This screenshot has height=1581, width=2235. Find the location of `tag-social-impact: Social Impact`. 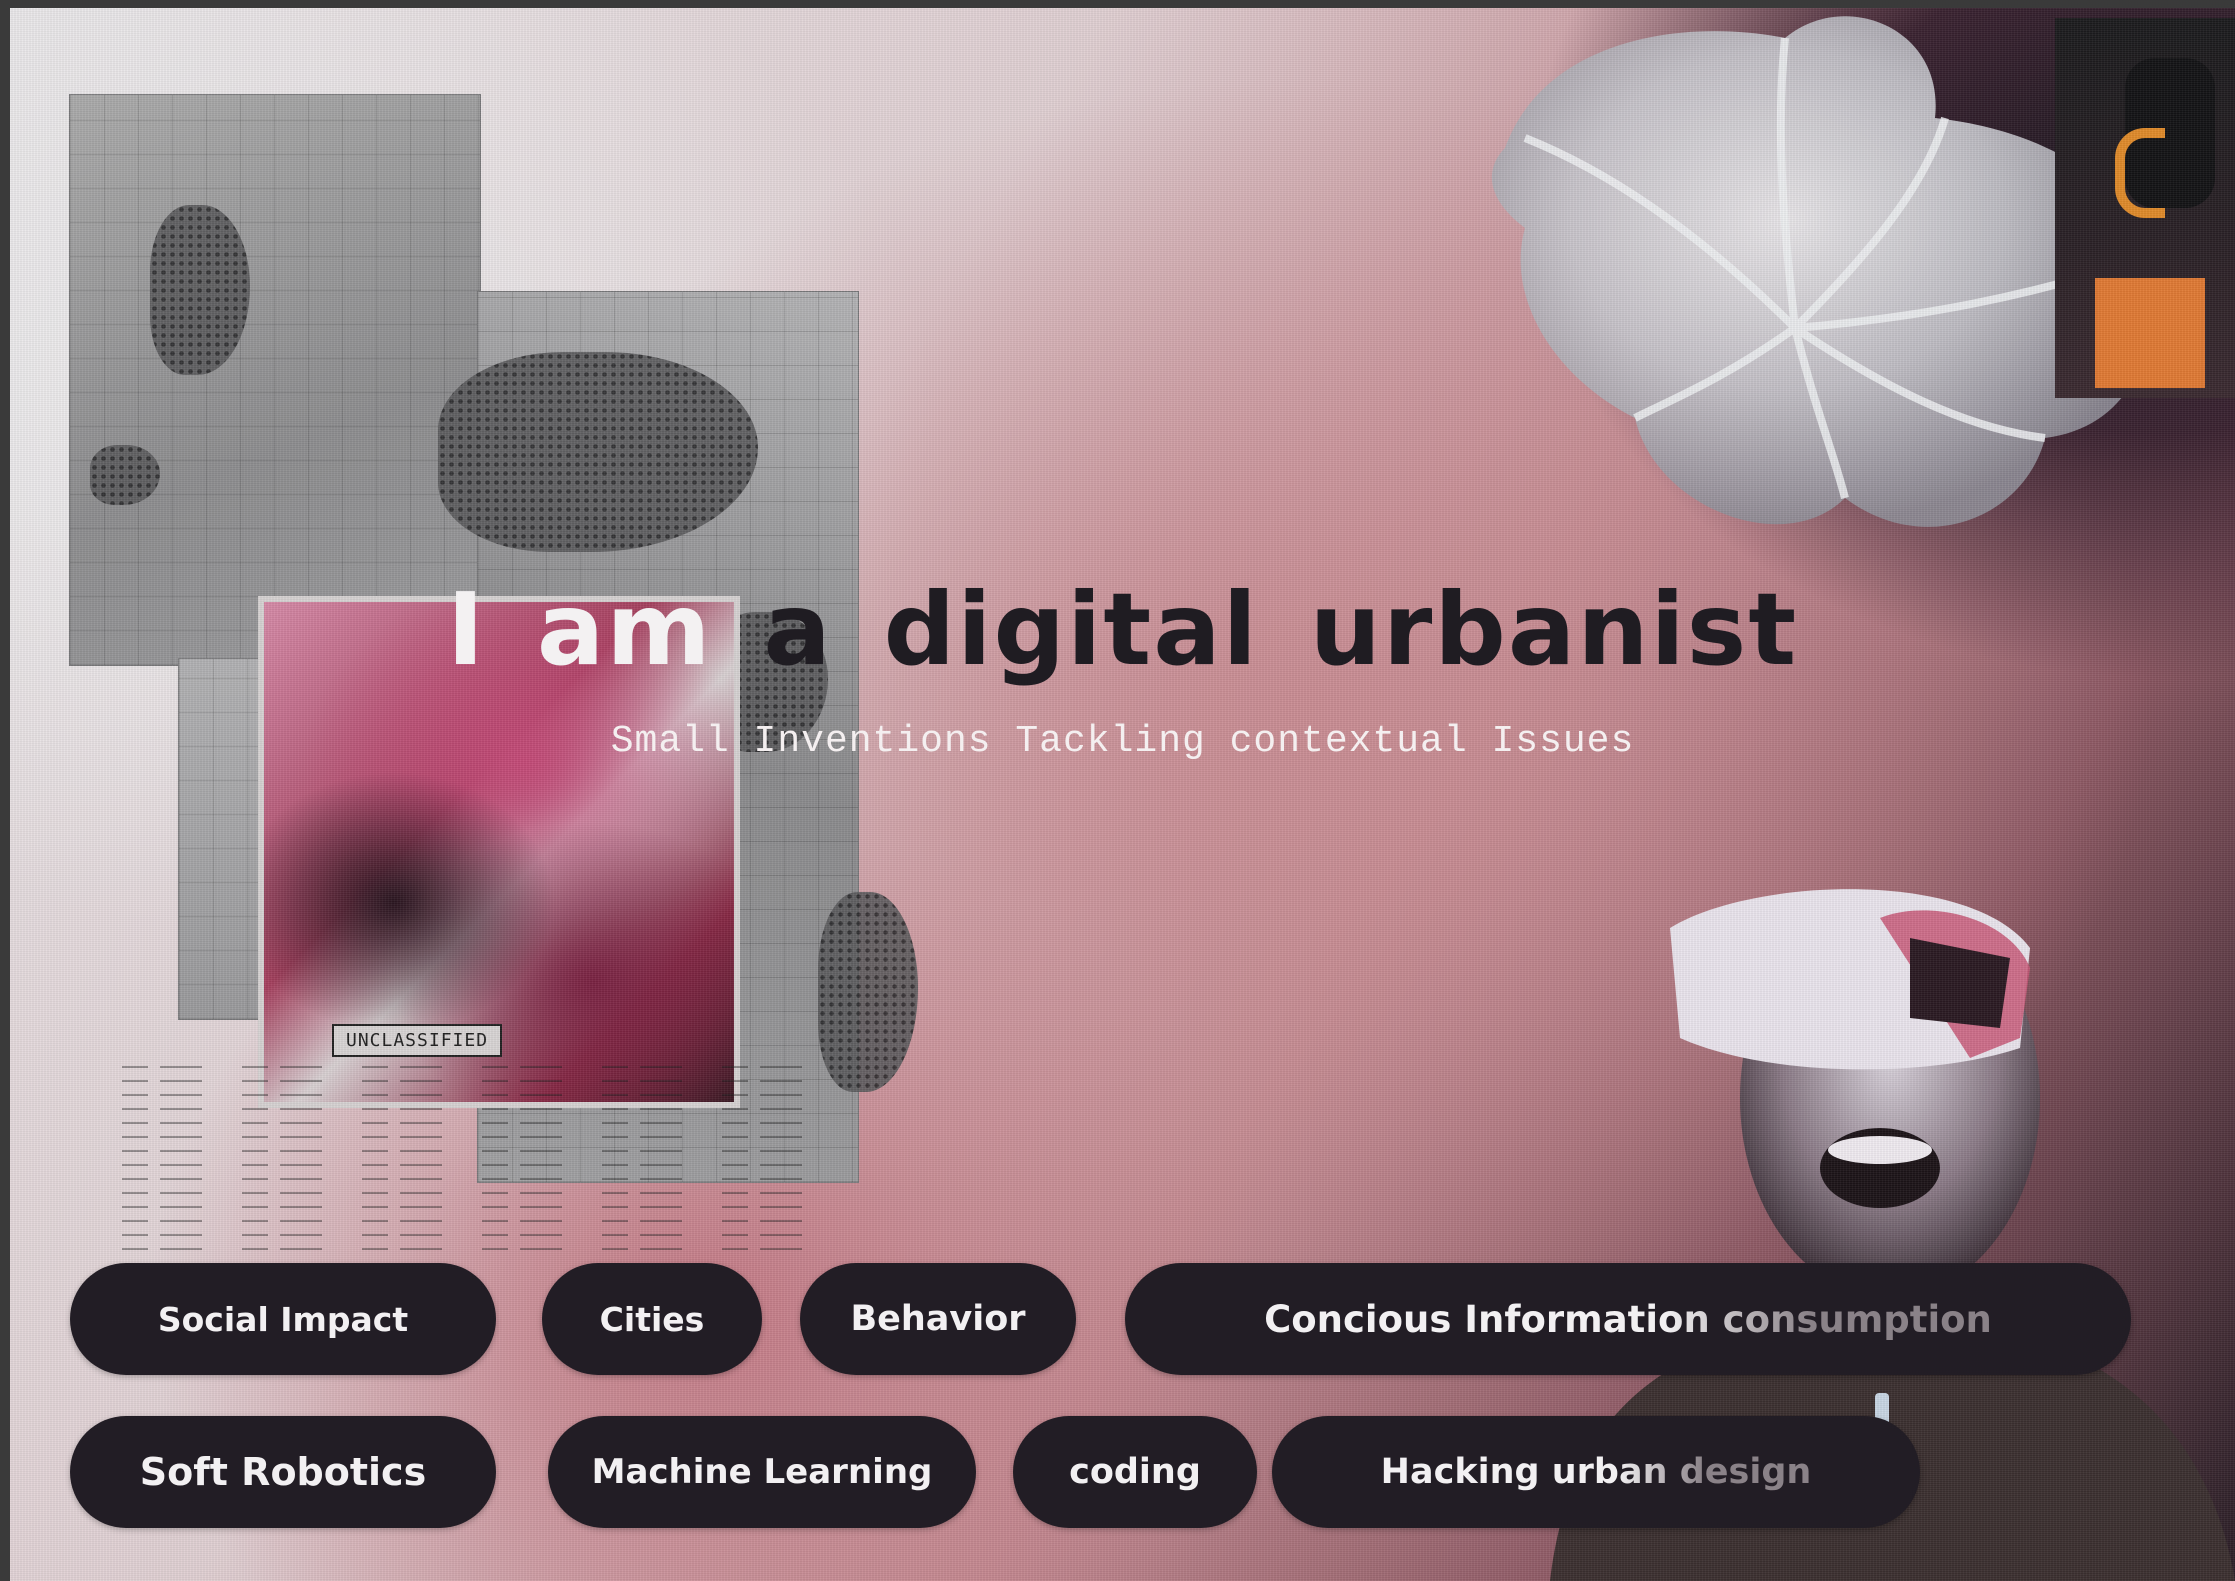

tag-social-impact: Social Impact is located at coordinates (283, 1319).